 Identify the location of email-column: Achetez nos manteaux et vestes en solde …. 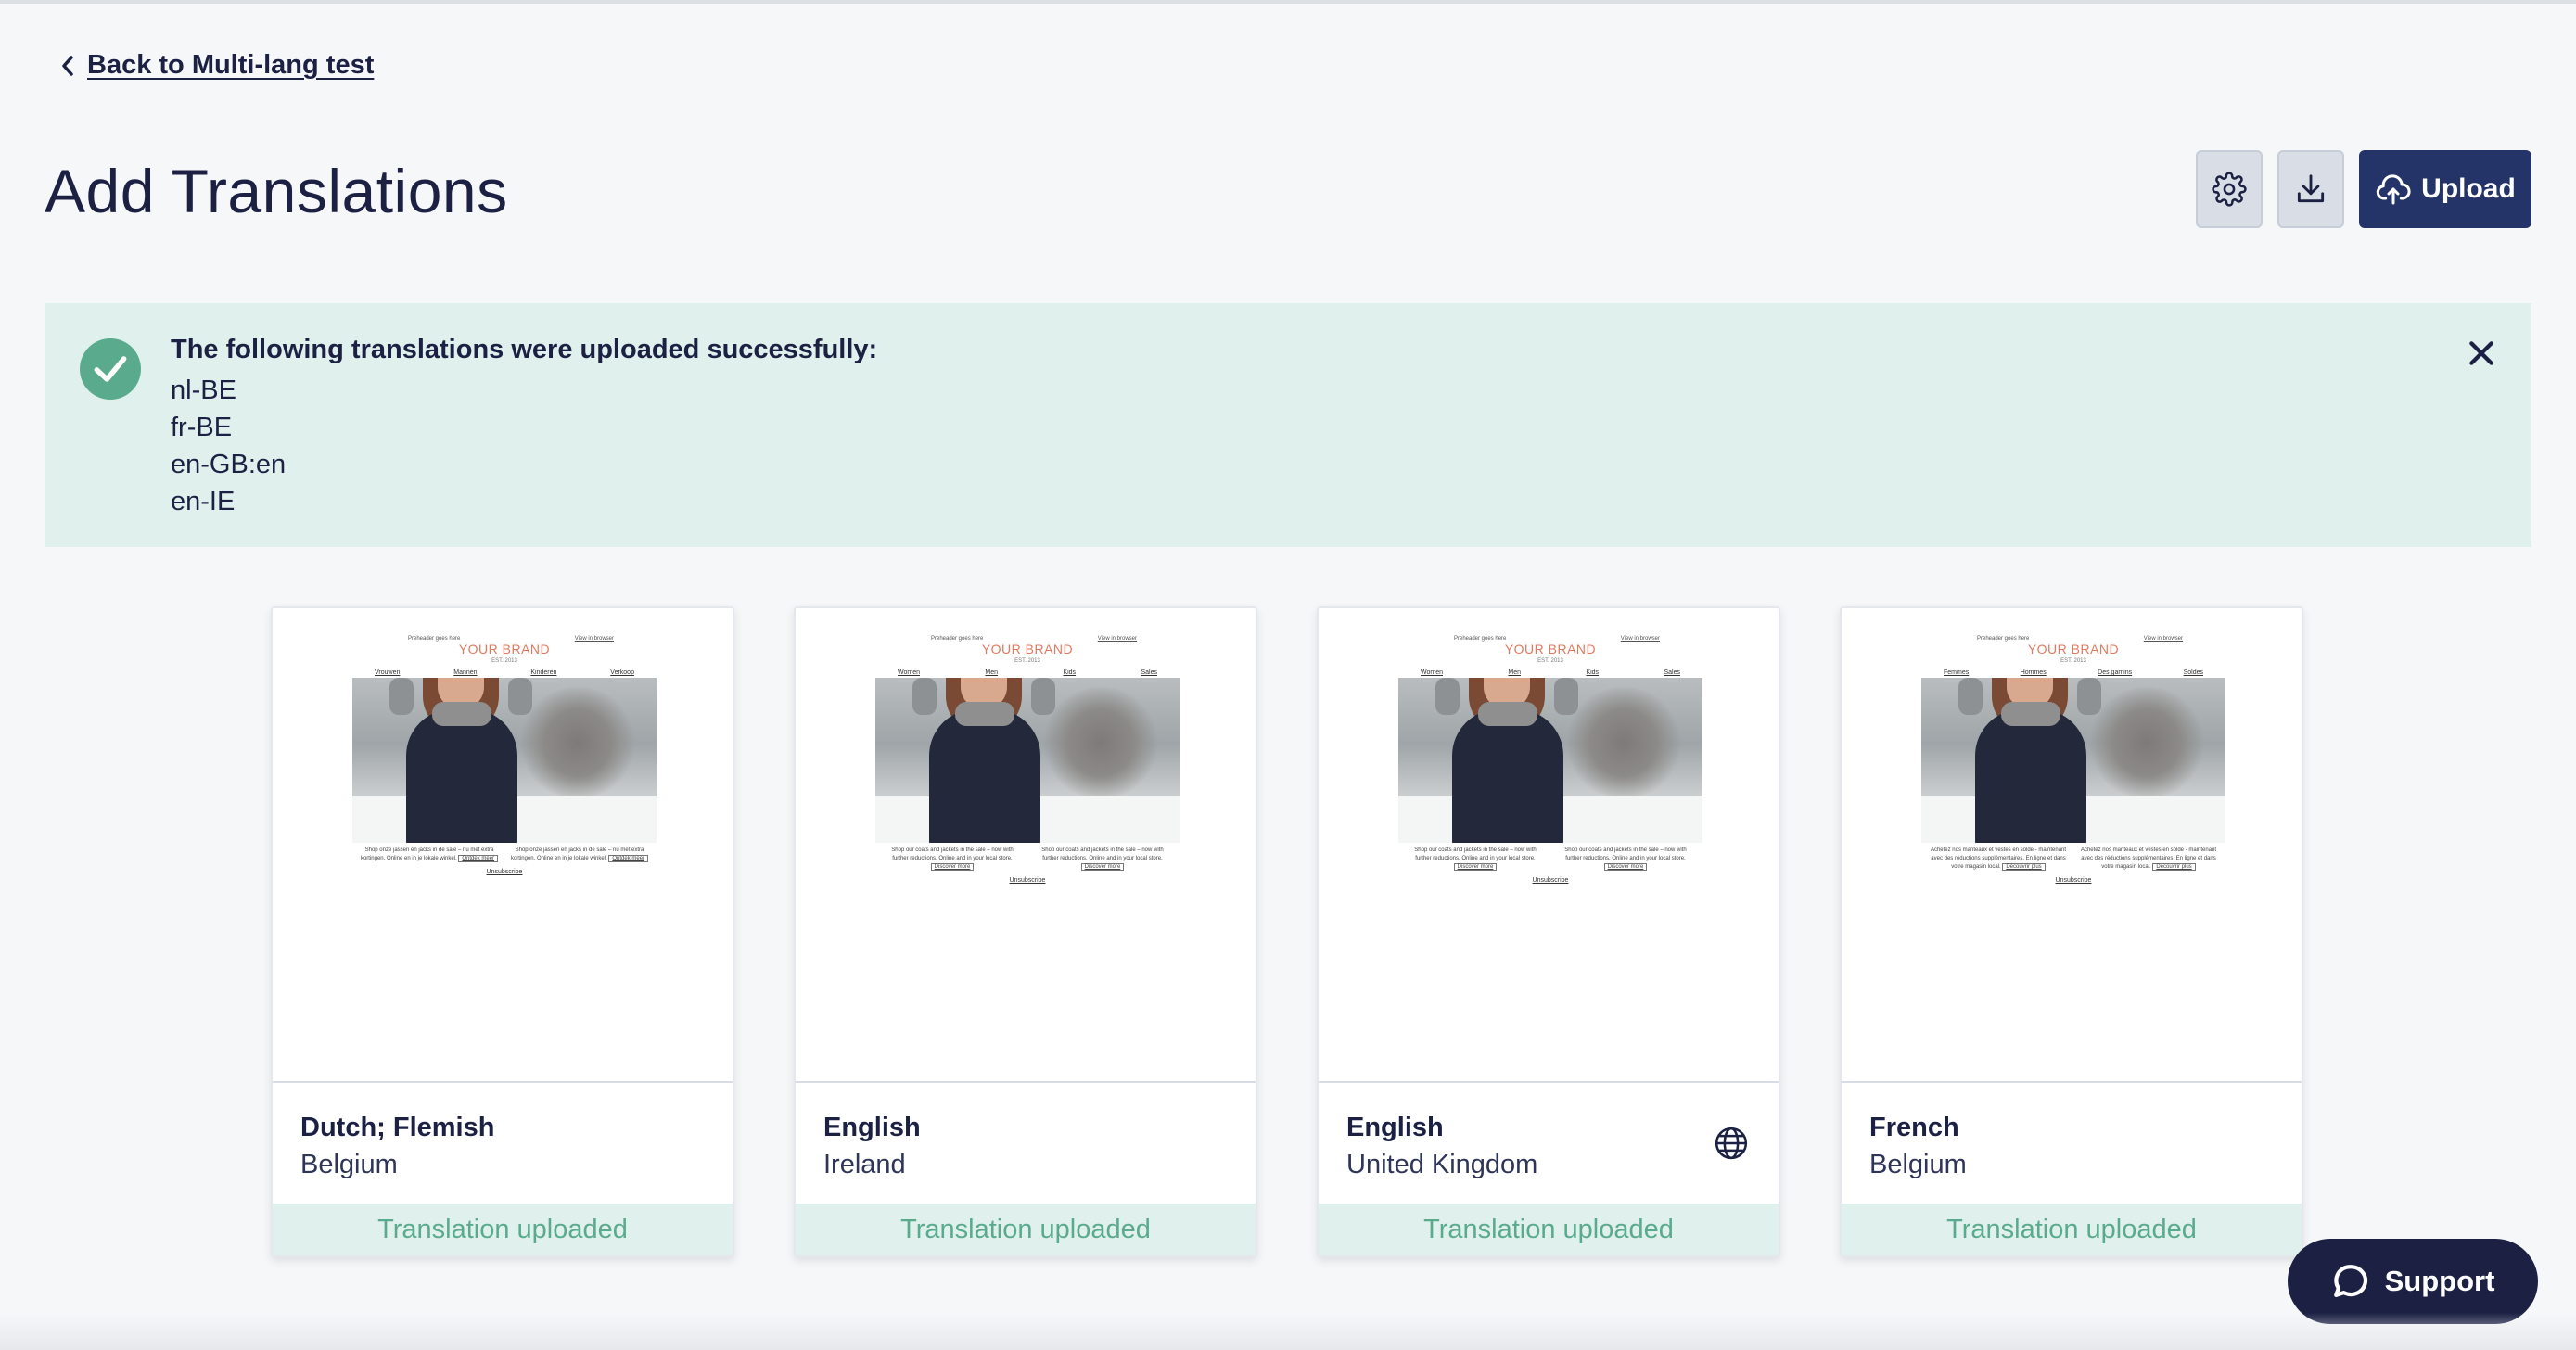
(1998, 859).